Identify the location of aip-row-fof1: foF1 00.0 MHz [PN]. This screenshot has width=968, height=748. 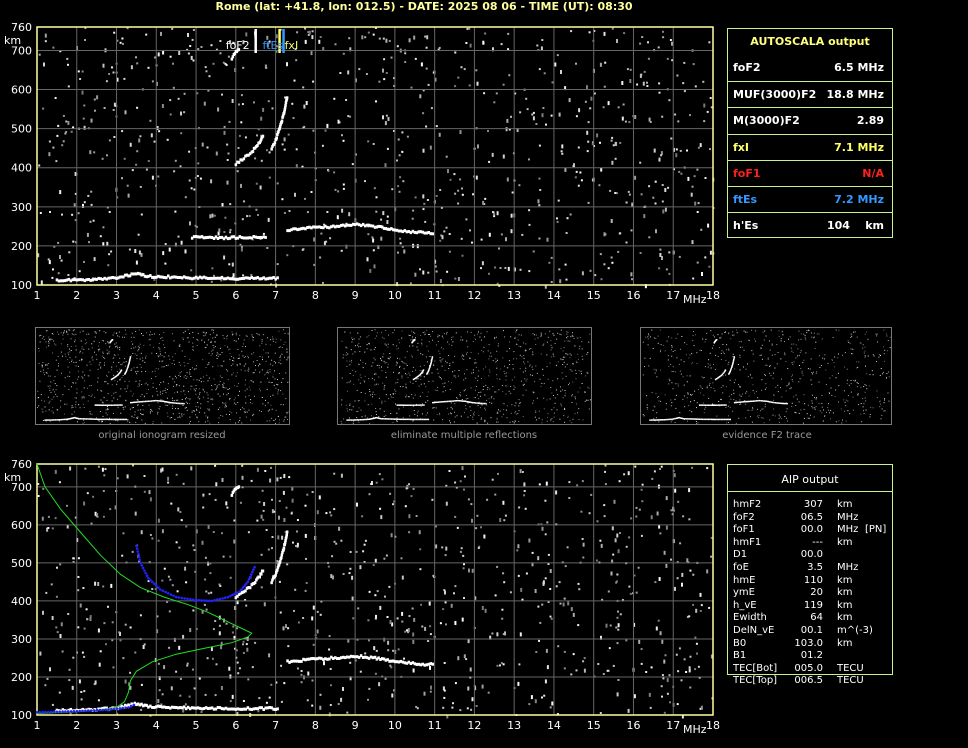
(813, 530).